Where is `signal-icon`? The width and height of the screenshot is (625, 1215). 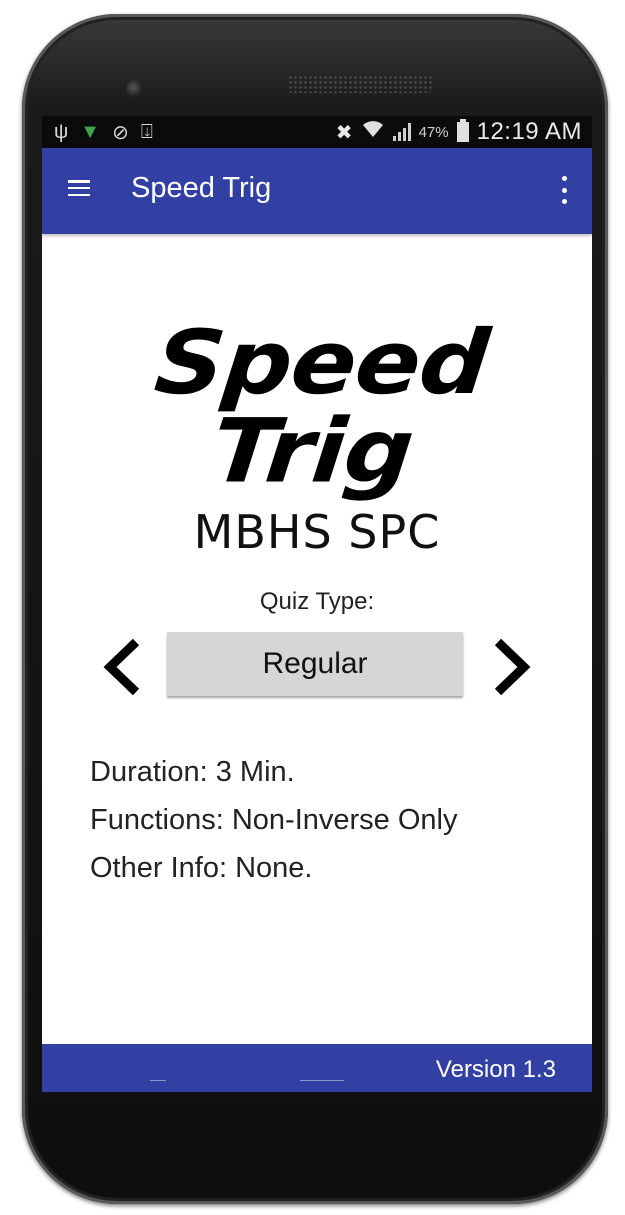 signal-icon is located at coordinates (401, 132).